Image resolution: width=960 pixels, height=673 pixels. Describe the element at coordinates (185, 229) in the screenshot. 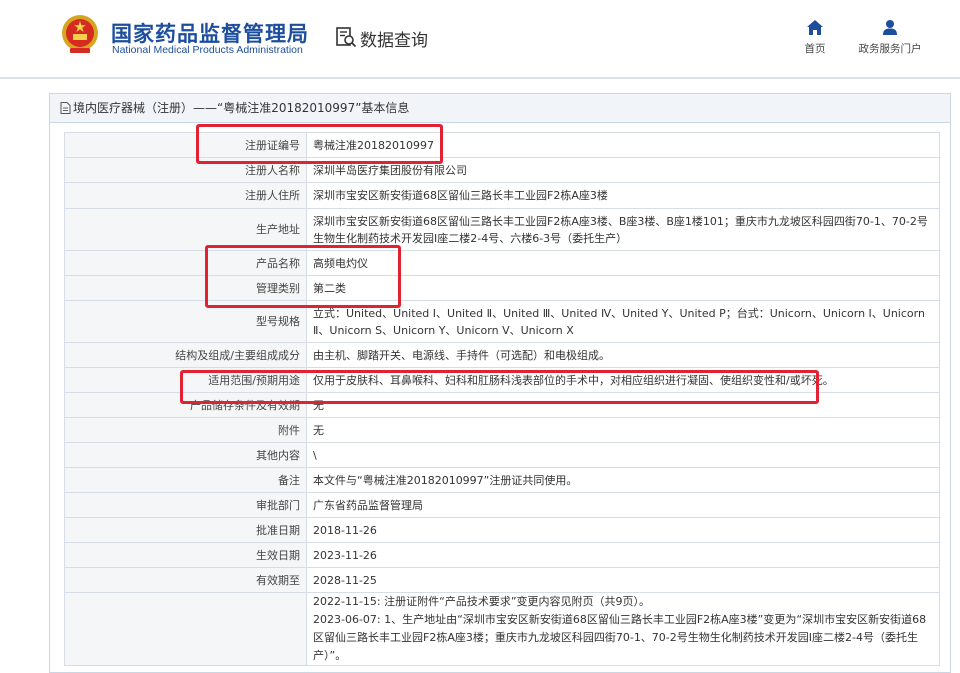

I see `row-label: 生产地址` at that location.